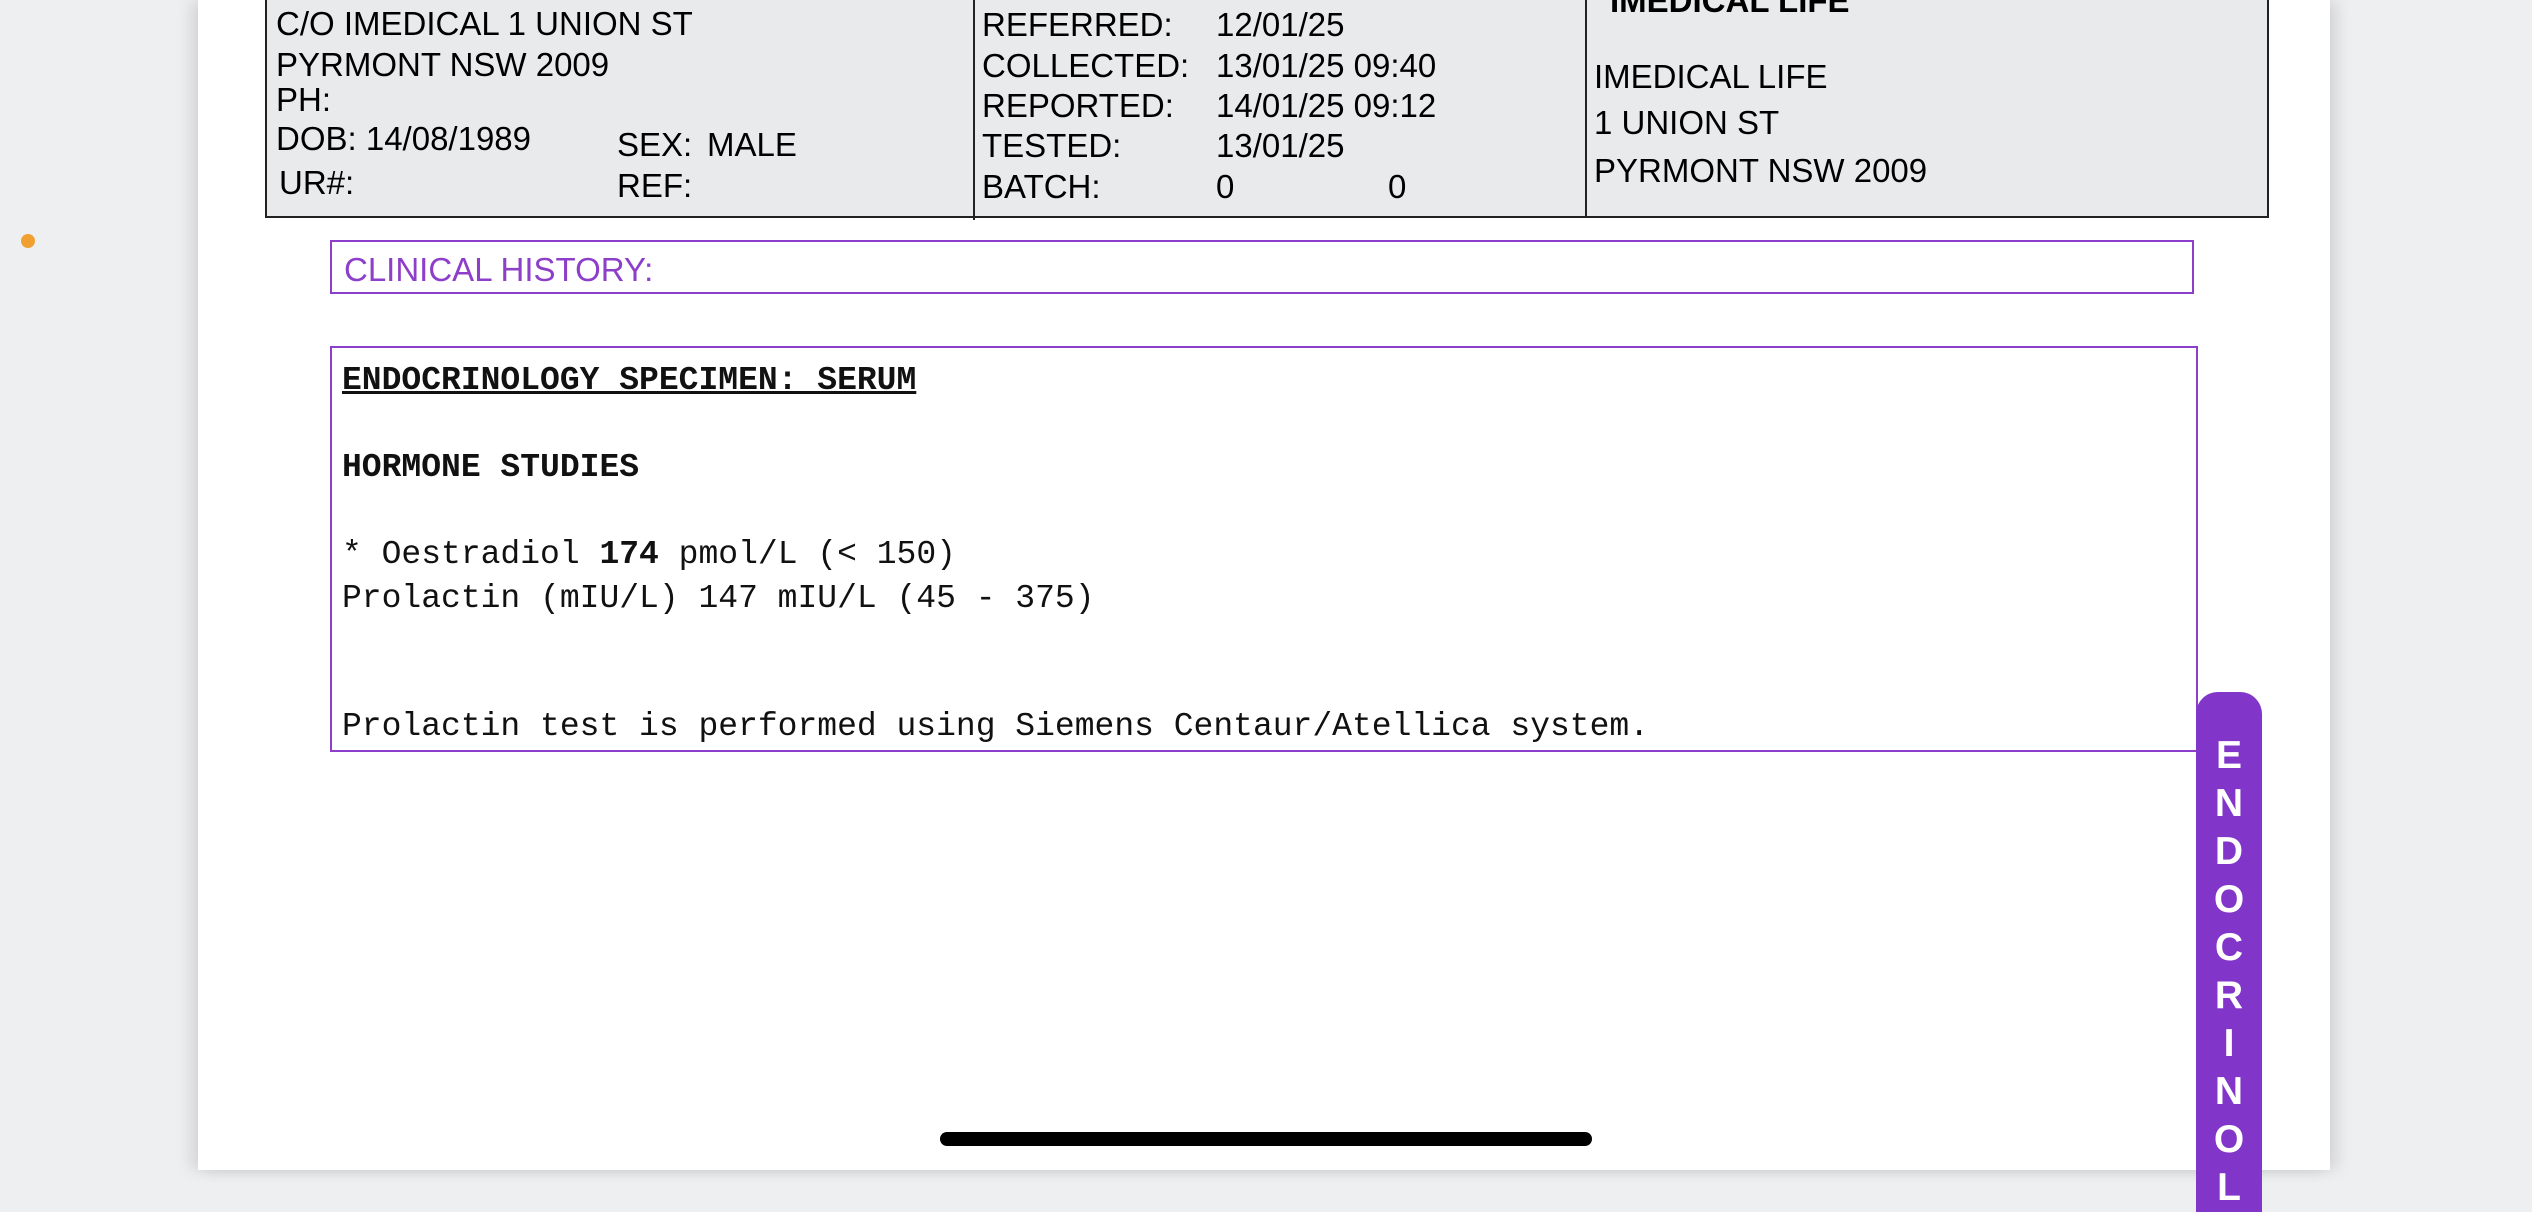 The width and height of the screenshot is (2532, 1212). Describe the element at coordinates (1711, 76) in the screenshot. I see `doctor-name: IMEDICAL LIFE` at that location.